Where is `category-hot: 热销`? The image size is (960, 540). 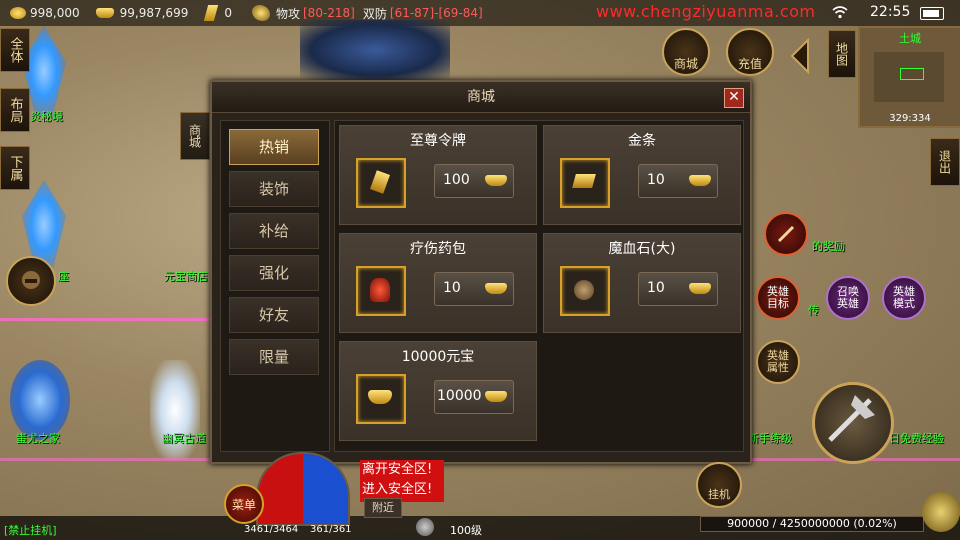 category-hot: 热销 is located at coordinates (274, 147).